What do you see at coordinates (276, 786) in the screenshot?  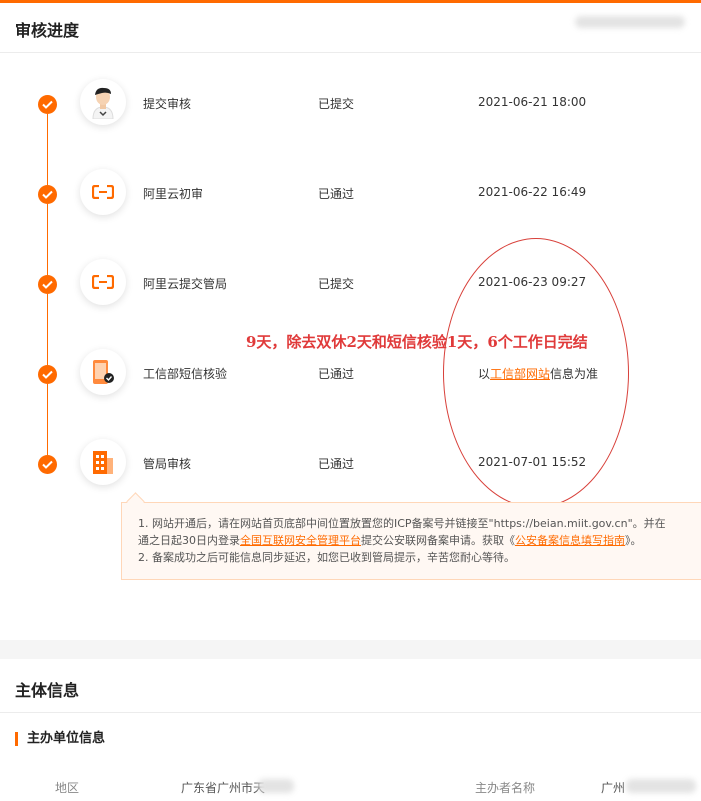 I see `redacted-region` at bounding box center [276, 786].